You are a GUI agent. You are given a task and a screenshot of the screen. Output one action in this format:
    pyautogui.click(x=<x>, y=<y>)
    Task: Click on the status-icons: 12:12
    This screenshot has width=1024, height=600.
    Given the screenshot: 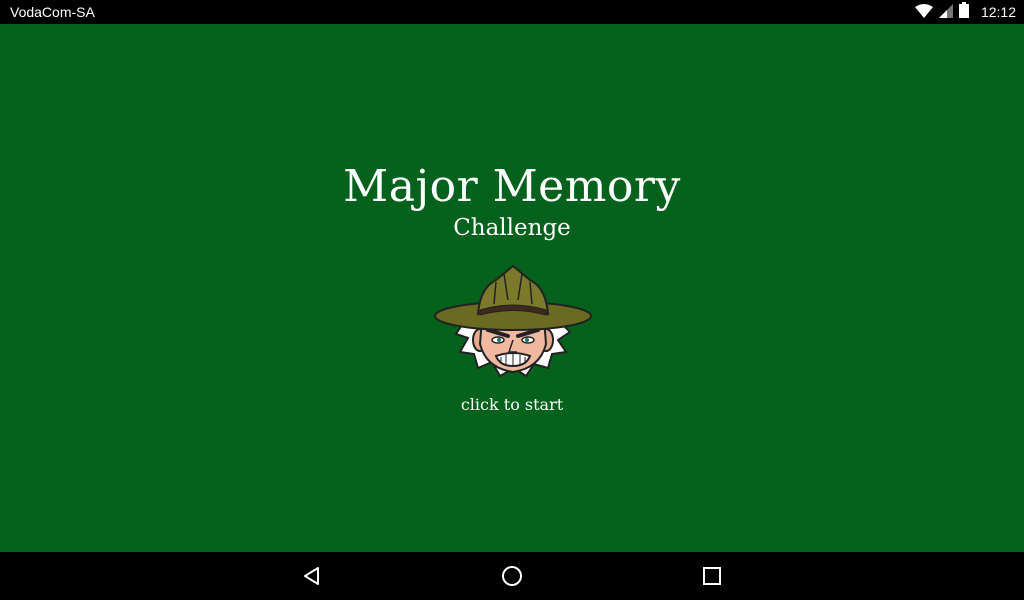 What is the action you would take?
    pyautogui.click(x=965, y=12)
    